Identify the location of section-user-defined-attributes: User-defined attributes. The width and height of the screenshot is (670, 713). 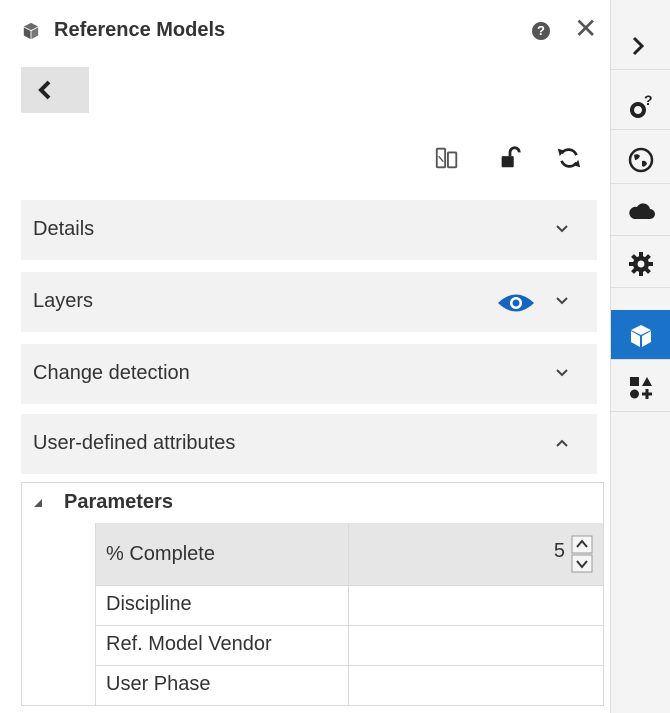
(309, 444).